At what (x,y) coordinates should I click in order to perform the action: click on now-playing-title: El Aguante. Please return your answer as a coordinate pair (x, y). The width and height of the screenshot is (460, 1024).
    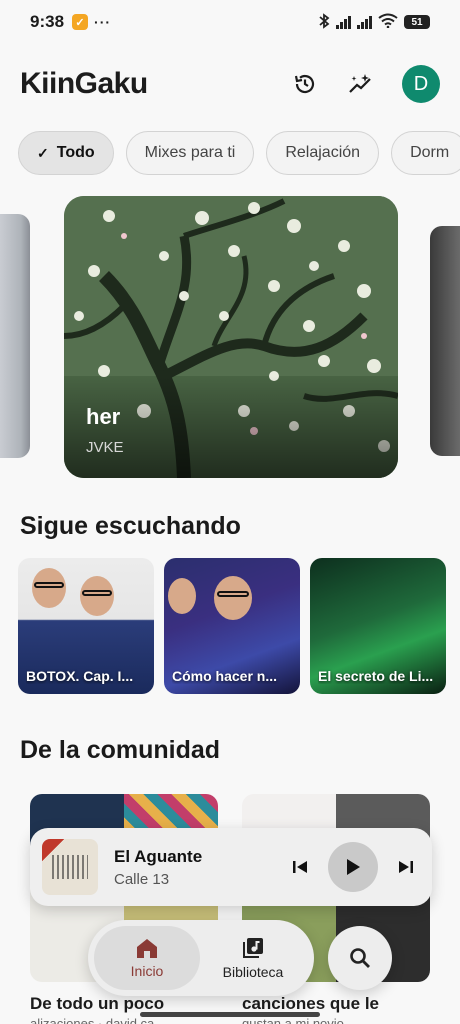
    Looking at the image, I should click on (158, 856).